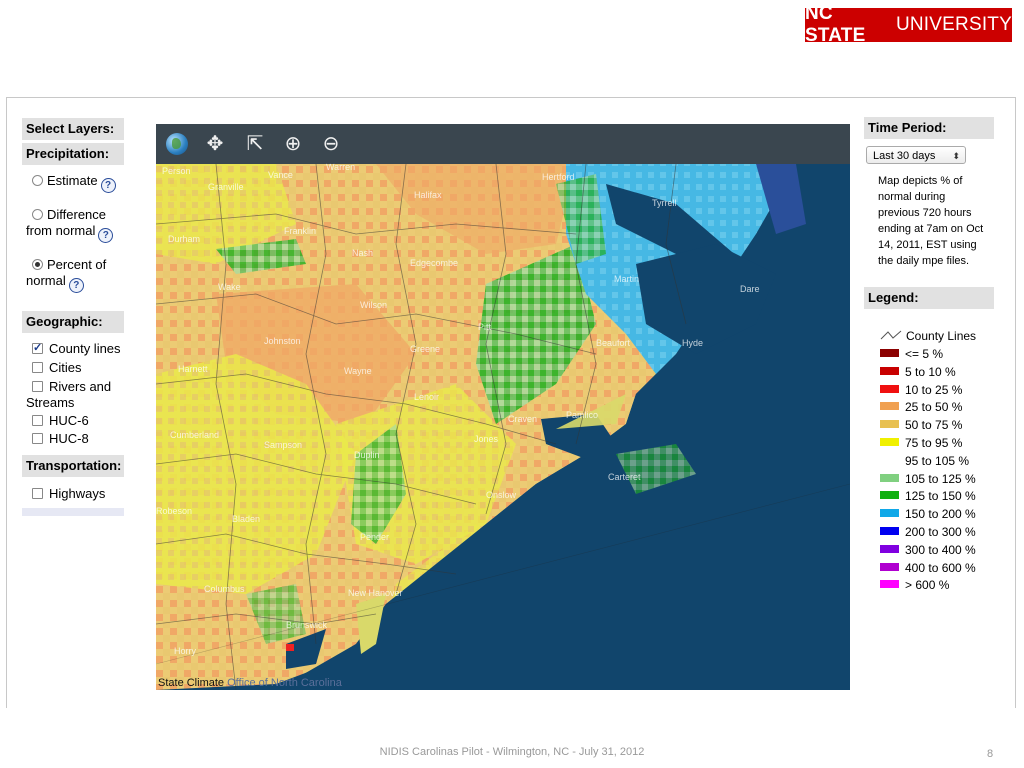  I want to click on rivers-checkbox, so click(37, 386).